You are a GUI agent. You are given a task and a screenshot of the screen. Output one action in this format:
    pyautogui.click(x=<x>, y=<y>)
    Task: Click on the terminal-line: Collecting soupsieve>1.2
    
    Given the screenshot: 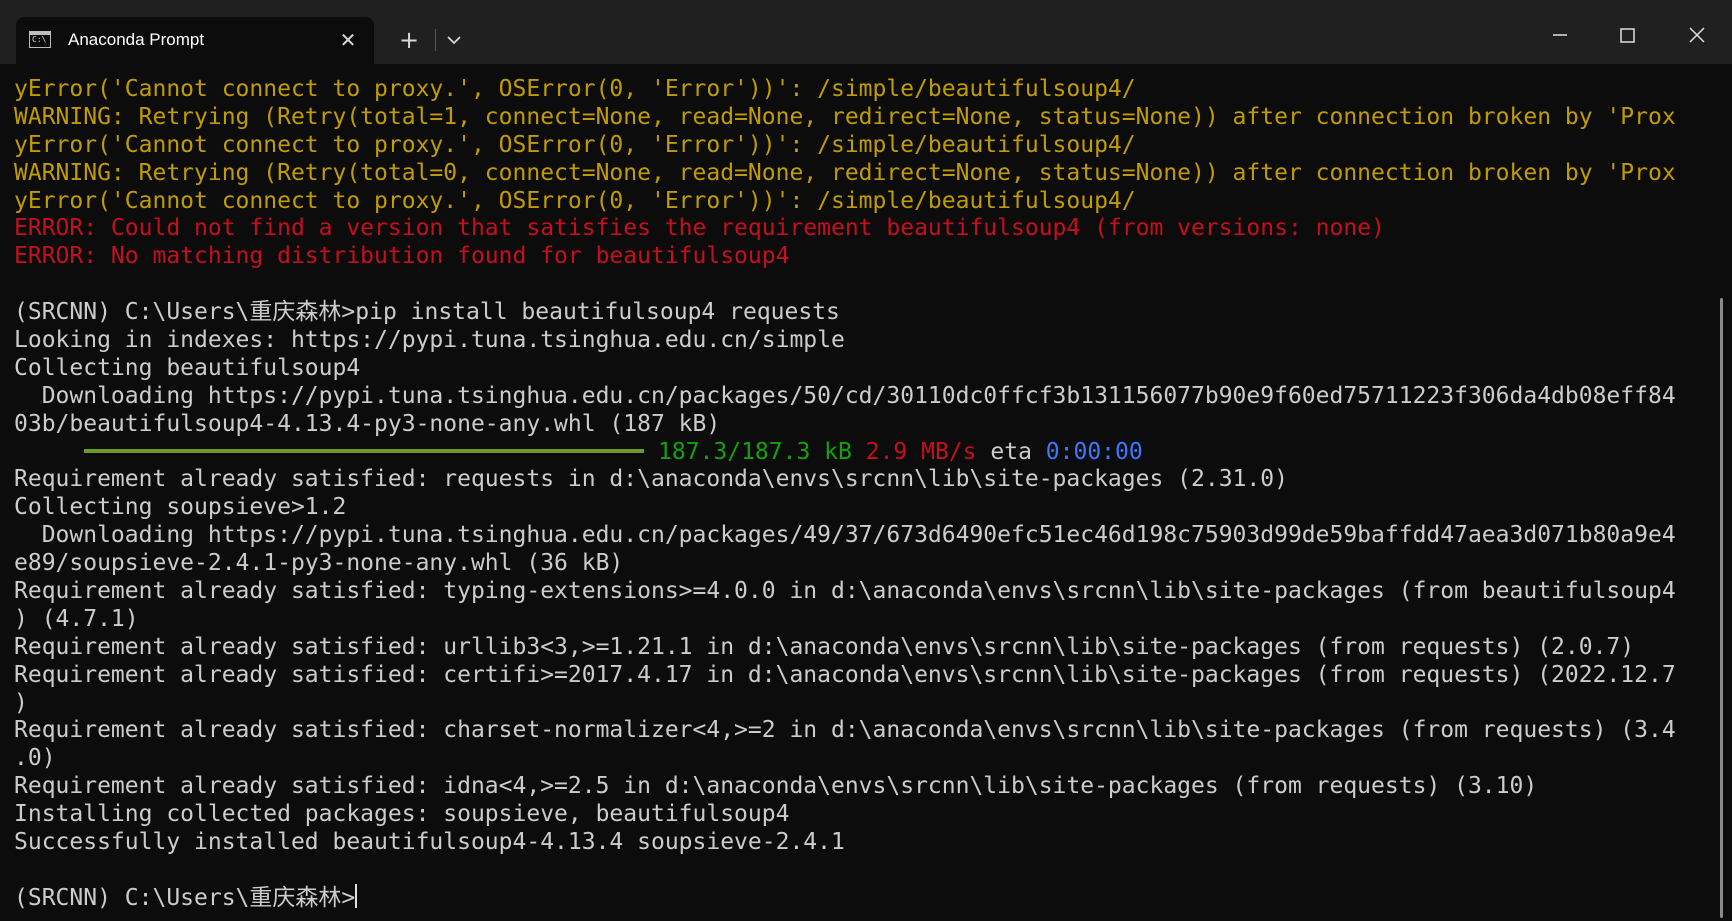 What is the action you would take?
    pyautogui.click(x=180, y=507)
    